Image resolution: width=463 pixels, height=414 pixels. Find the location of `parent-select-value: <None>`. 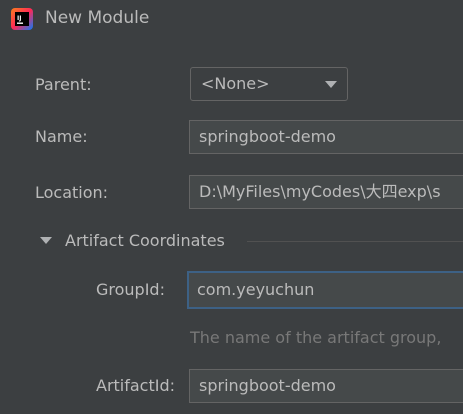

parent-select-value: <None> is located at coordinates (235, 83).